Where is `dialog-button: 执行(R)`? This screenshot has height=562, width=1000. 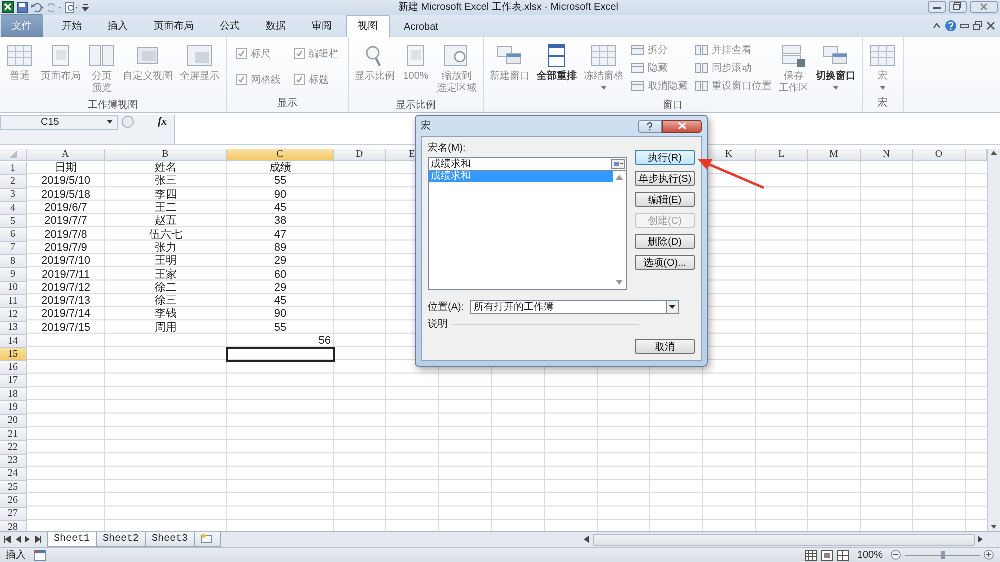
dialog-button: 执行(R) is located at coordinates (665, 157).